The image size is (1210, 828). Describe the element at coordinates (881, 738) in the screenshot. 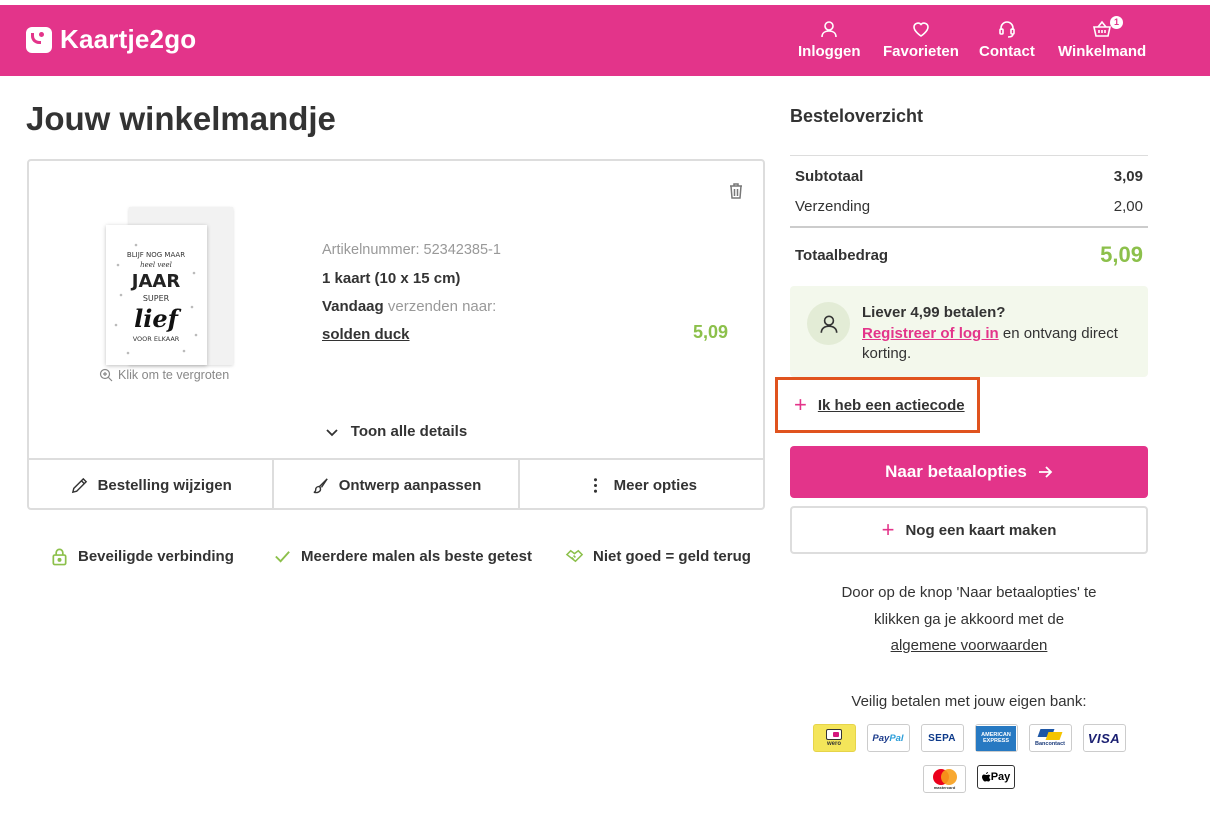

I see `paypal-label-a: Pay` at that location.